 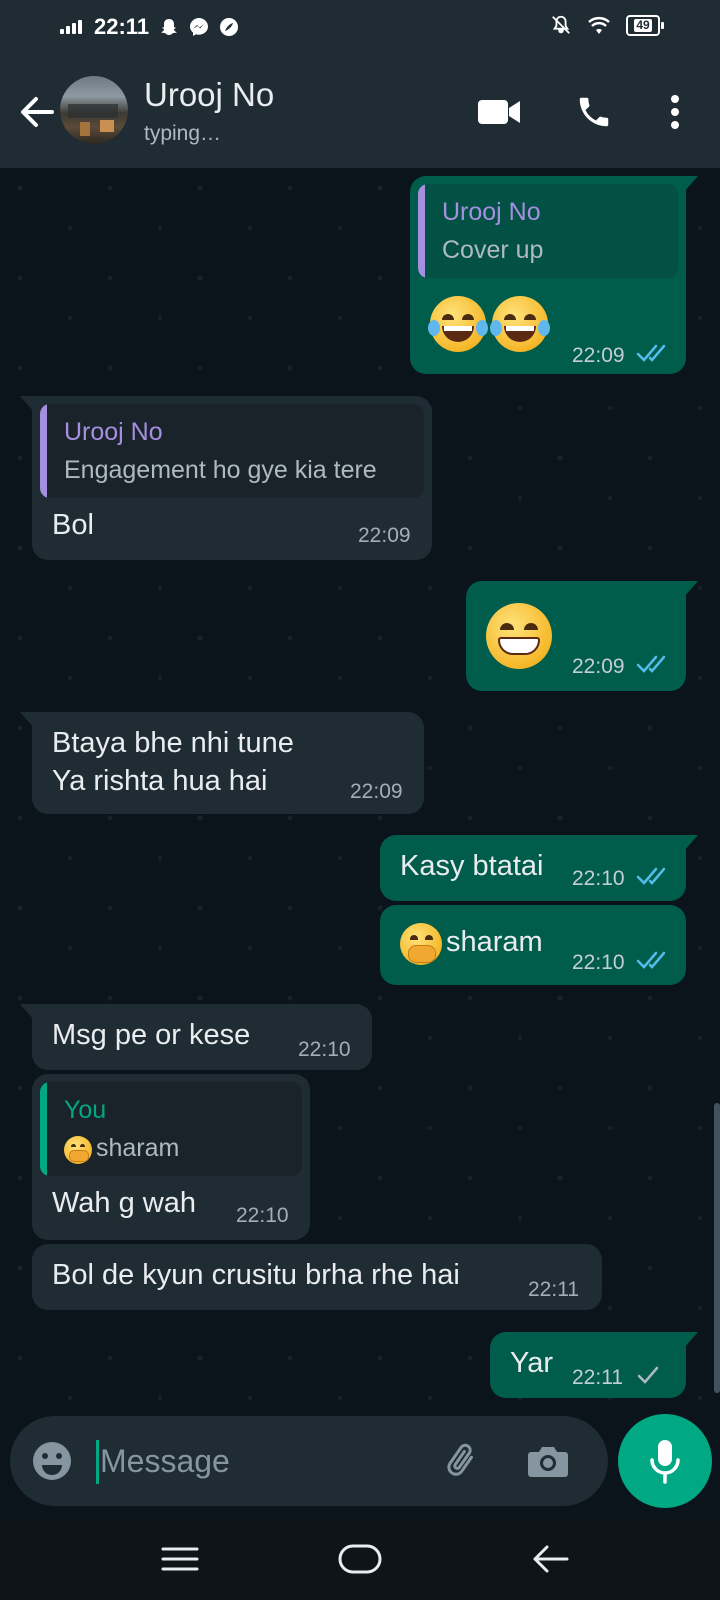 I want to click on sent-tick-icon, so click(x=648, y=1375).